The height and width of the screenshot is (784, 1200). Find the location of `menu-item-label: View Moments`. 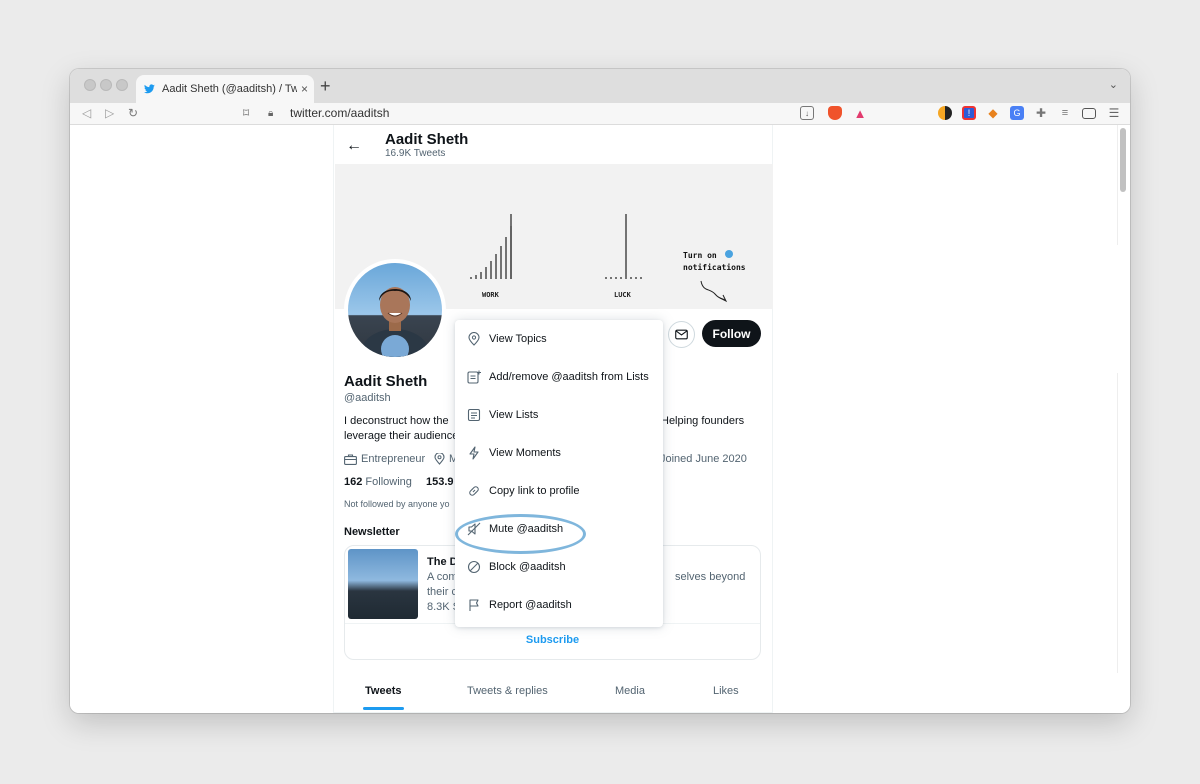

menu-item-label: View Moments is located at coordinates (525, 453).